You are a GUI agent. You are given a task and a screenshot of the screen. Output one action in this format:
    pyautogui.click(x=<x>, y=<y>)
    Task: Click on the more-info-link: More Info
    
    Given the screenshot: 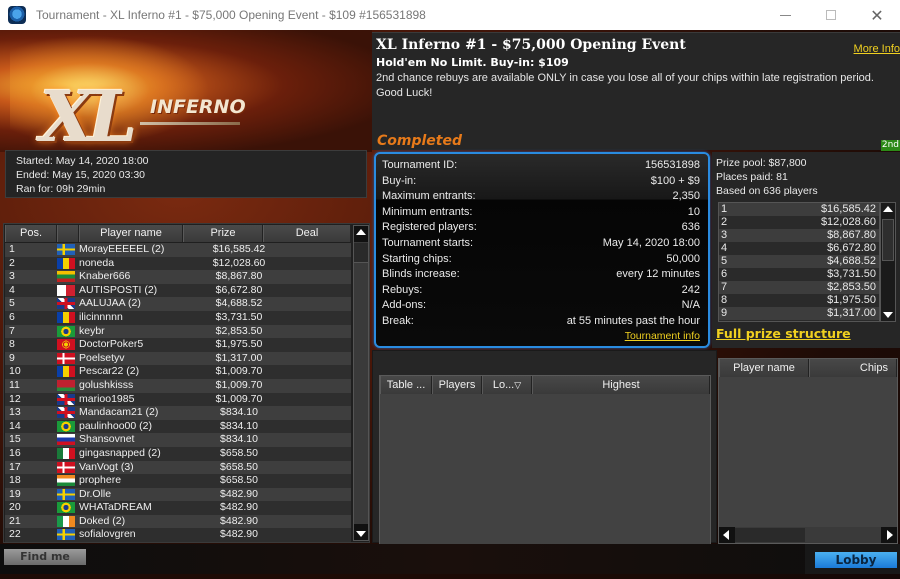 What is the action you would take?
    pyautogui.click(x=877, y=49)
    